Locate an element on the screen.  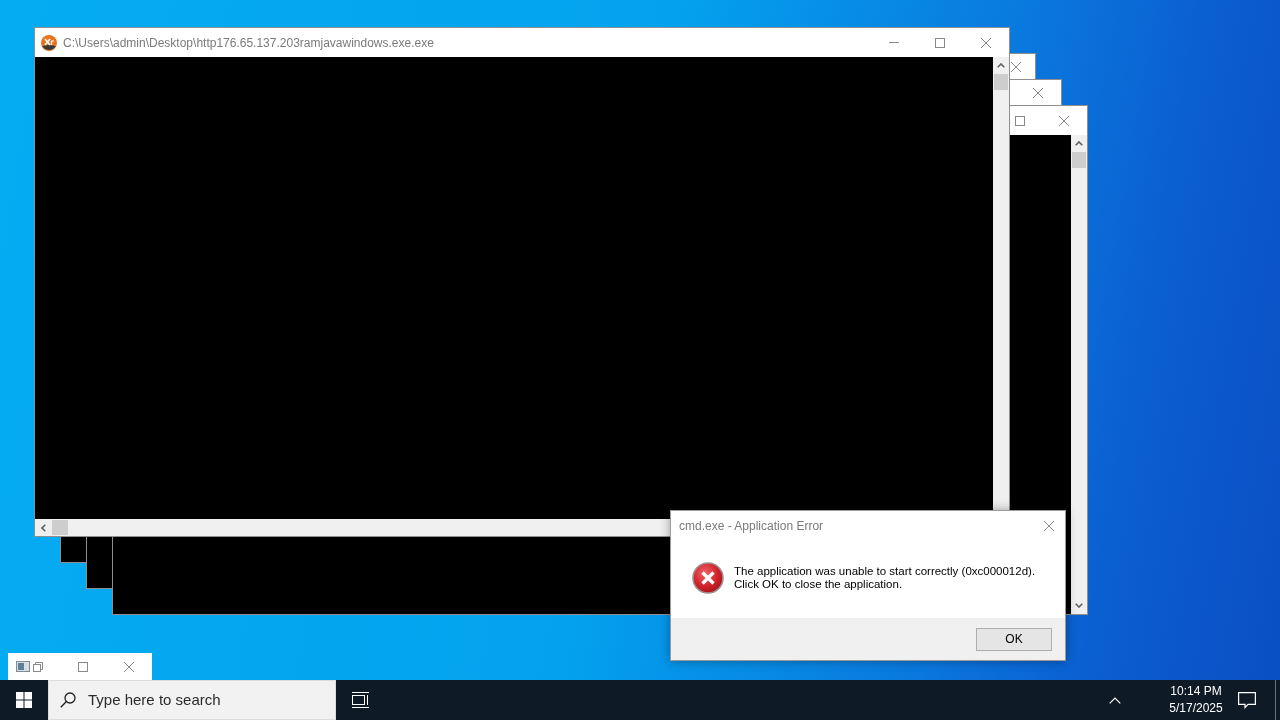
windows-logo-icon is located at coordinates (24, 700).